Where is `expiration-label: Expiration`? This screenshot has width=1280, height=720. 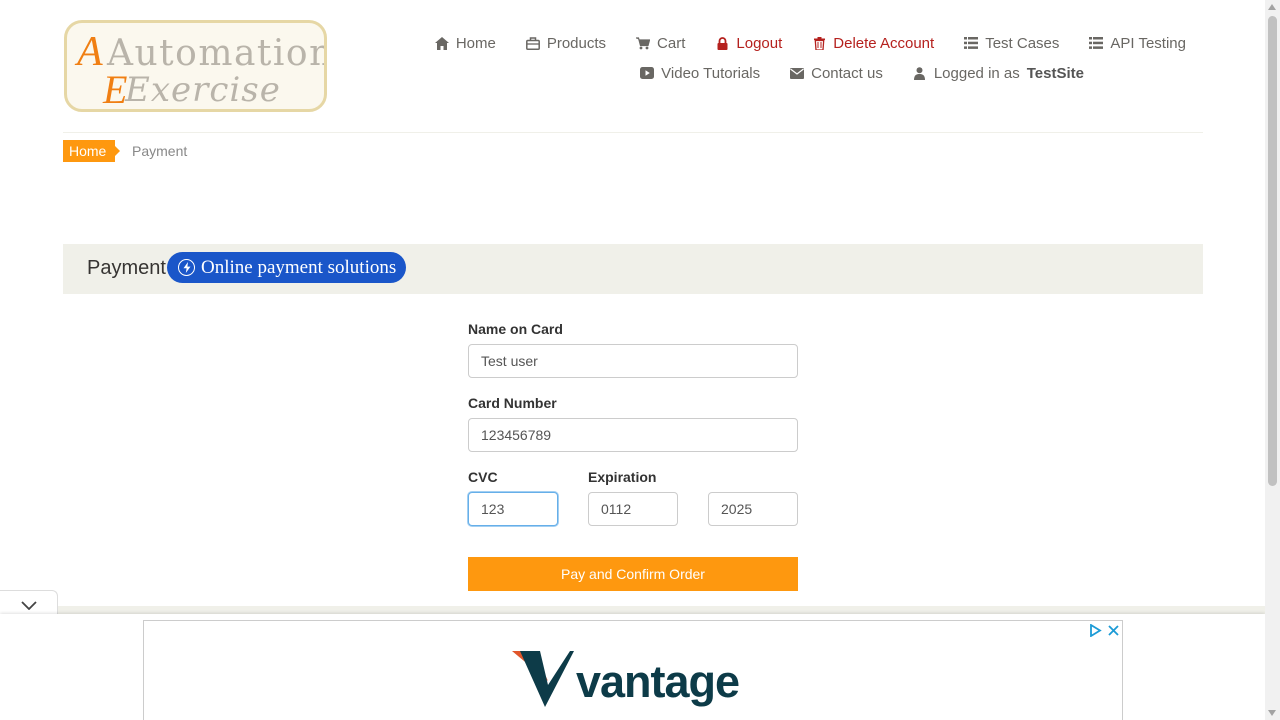
expiration-label: Expiration is located at coordinates (622, 477).